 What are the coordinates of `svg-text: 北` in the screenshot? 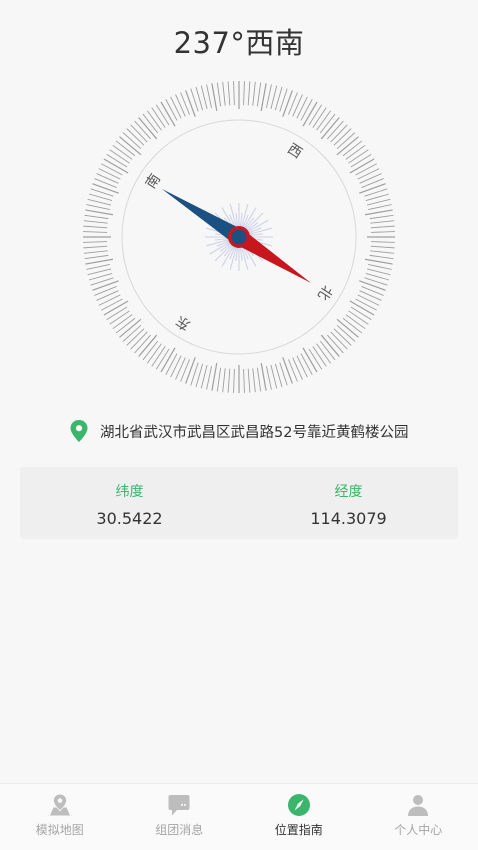 It's located at (324, 292).